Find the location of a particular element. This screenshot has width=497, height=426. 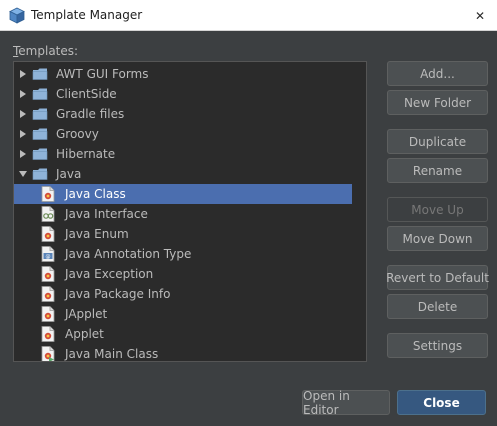

move-down-button: Move Down is located at coordinates (437, 238).